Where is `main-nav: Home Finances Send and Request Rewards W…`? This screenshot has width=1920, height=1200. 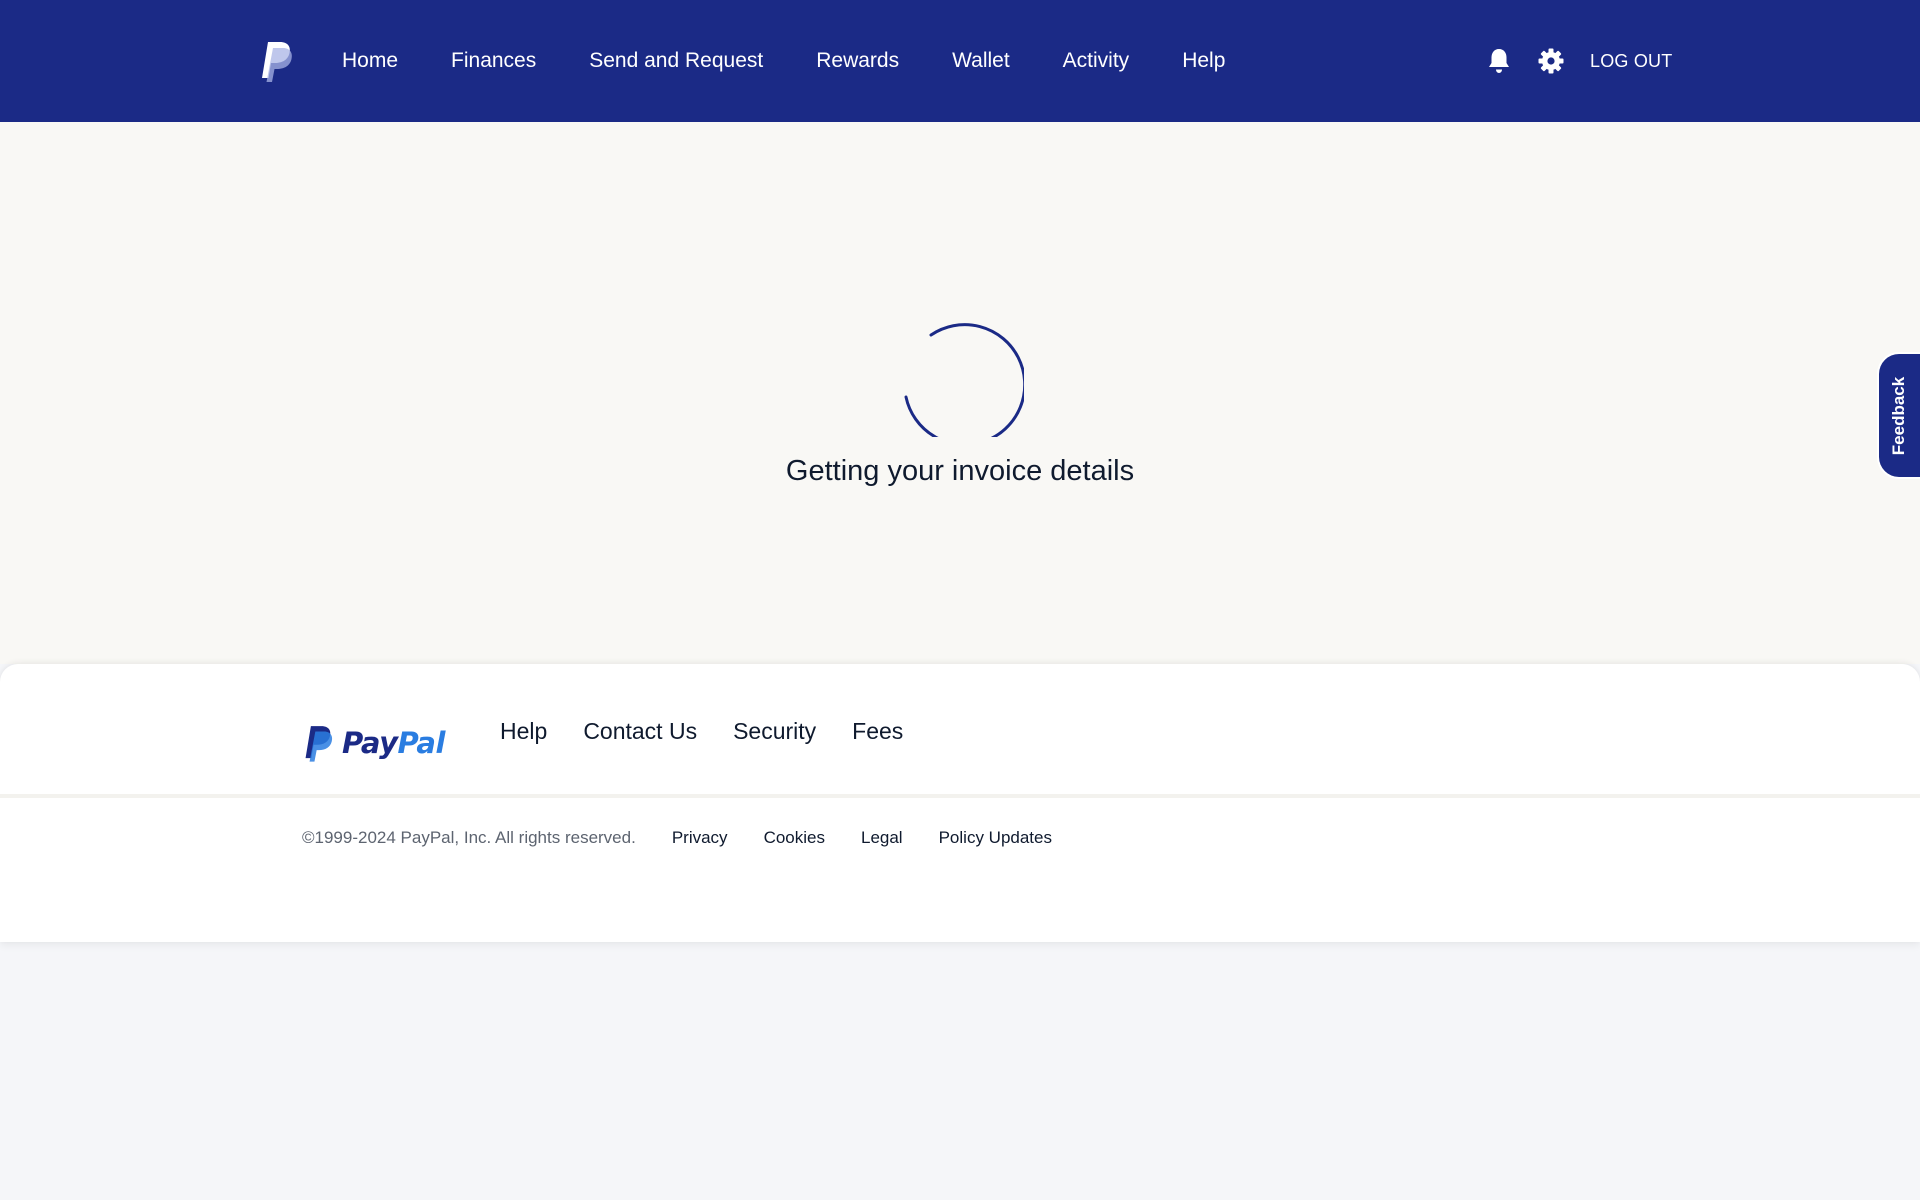 main-nav: Home Finances Send and Request Rewards W… is located at coordinates (783, 61).